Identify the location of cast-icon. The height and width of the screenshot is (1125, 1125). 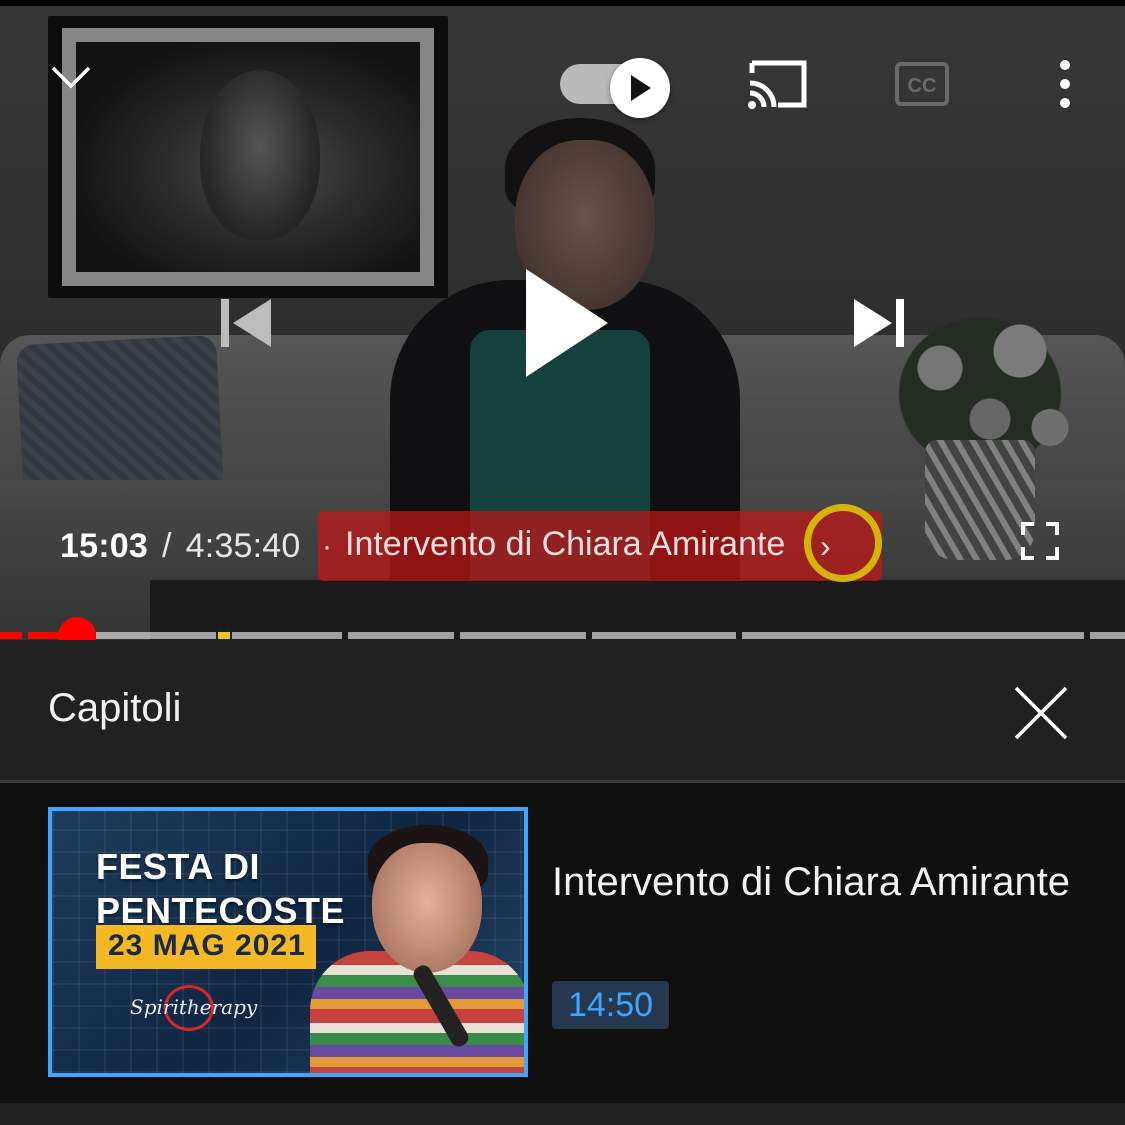
(777, 84).